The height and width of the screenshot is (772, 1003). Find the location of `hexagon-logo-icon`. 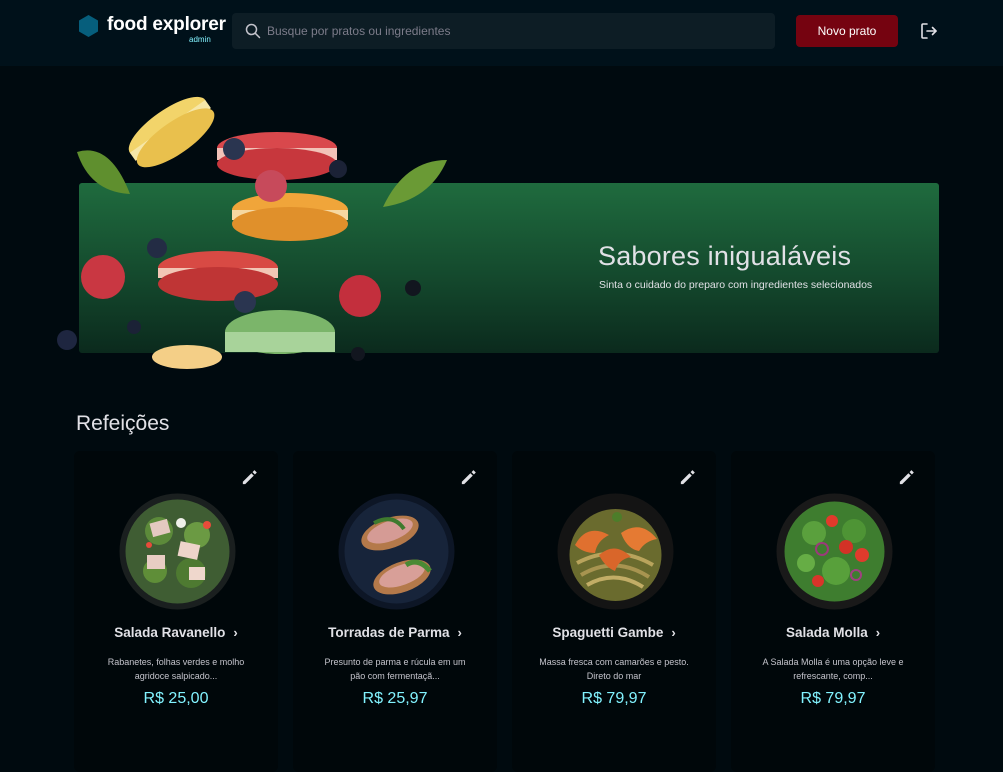

hexagon-logo-icon is located at coordinates (88, 26).